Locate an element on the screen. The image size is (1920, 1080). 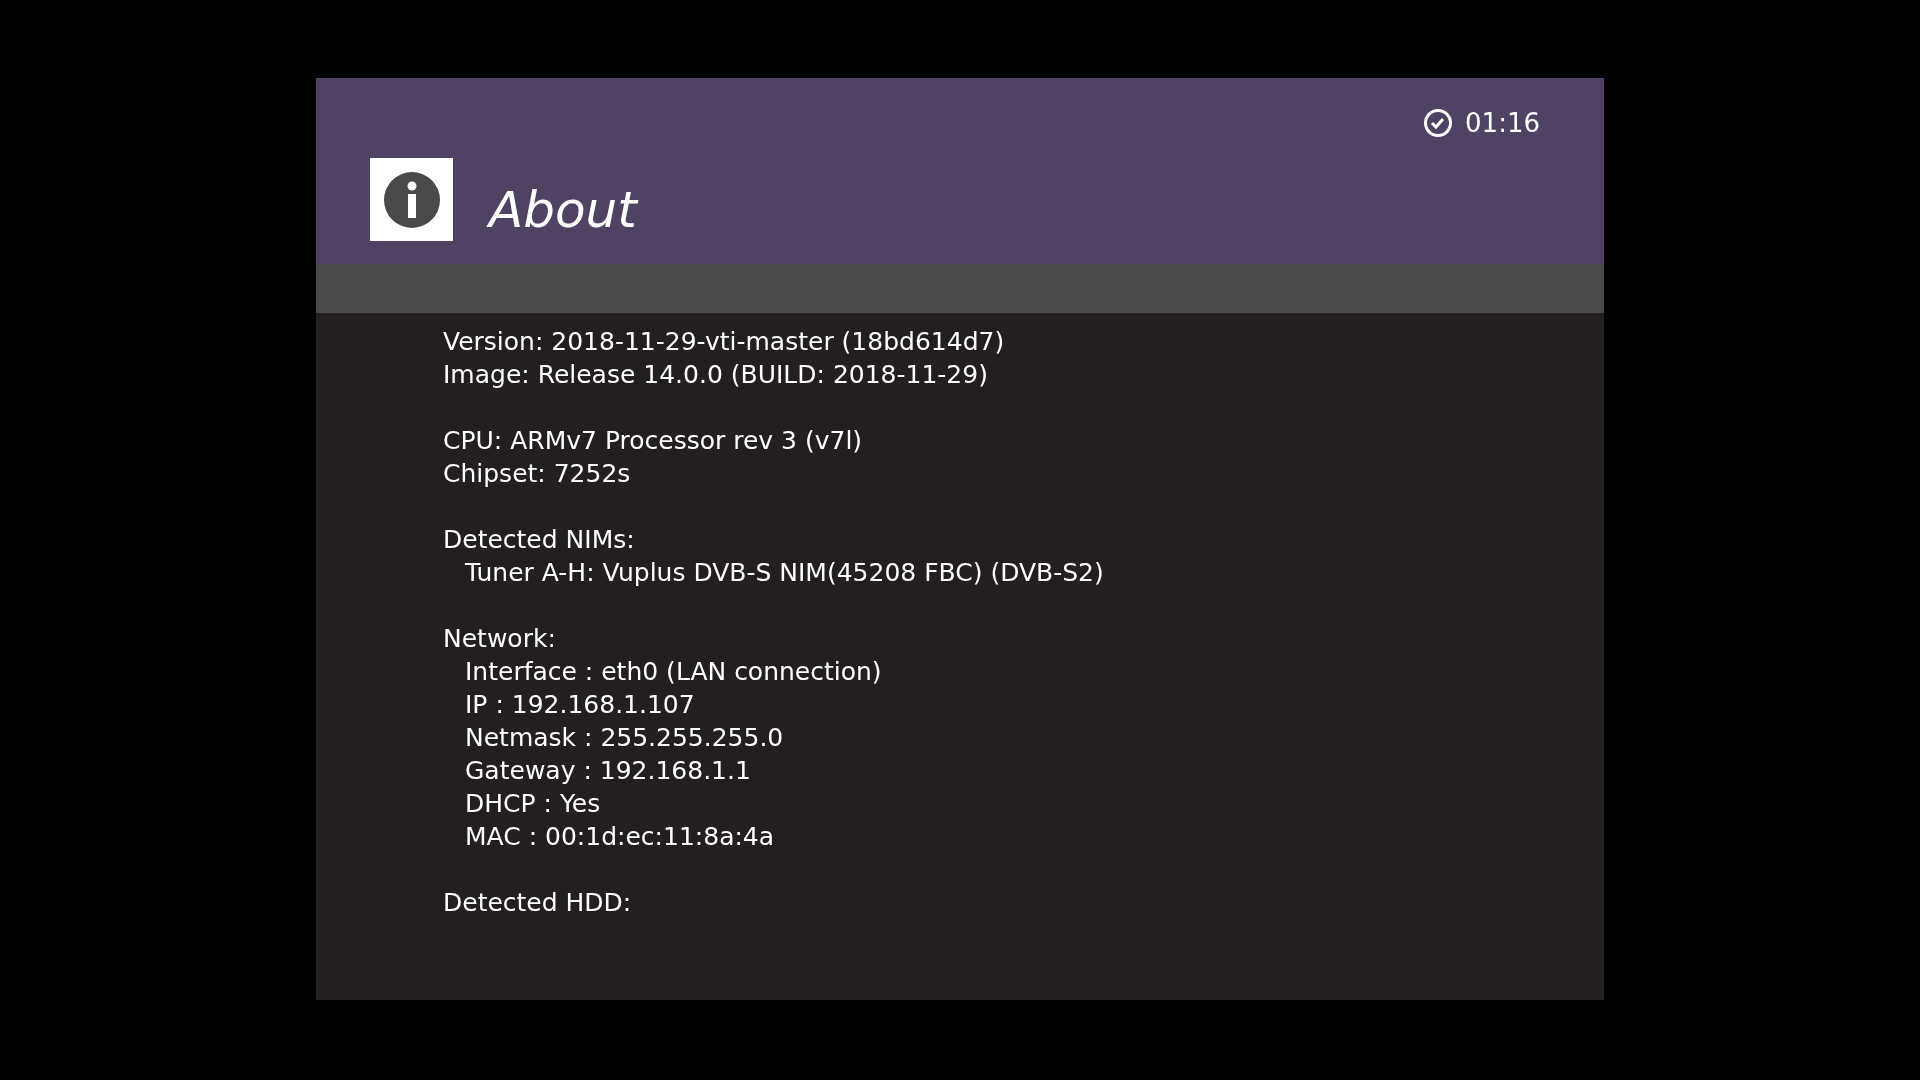
info-line: Detected HDD: is located at coordinates (538, 903).